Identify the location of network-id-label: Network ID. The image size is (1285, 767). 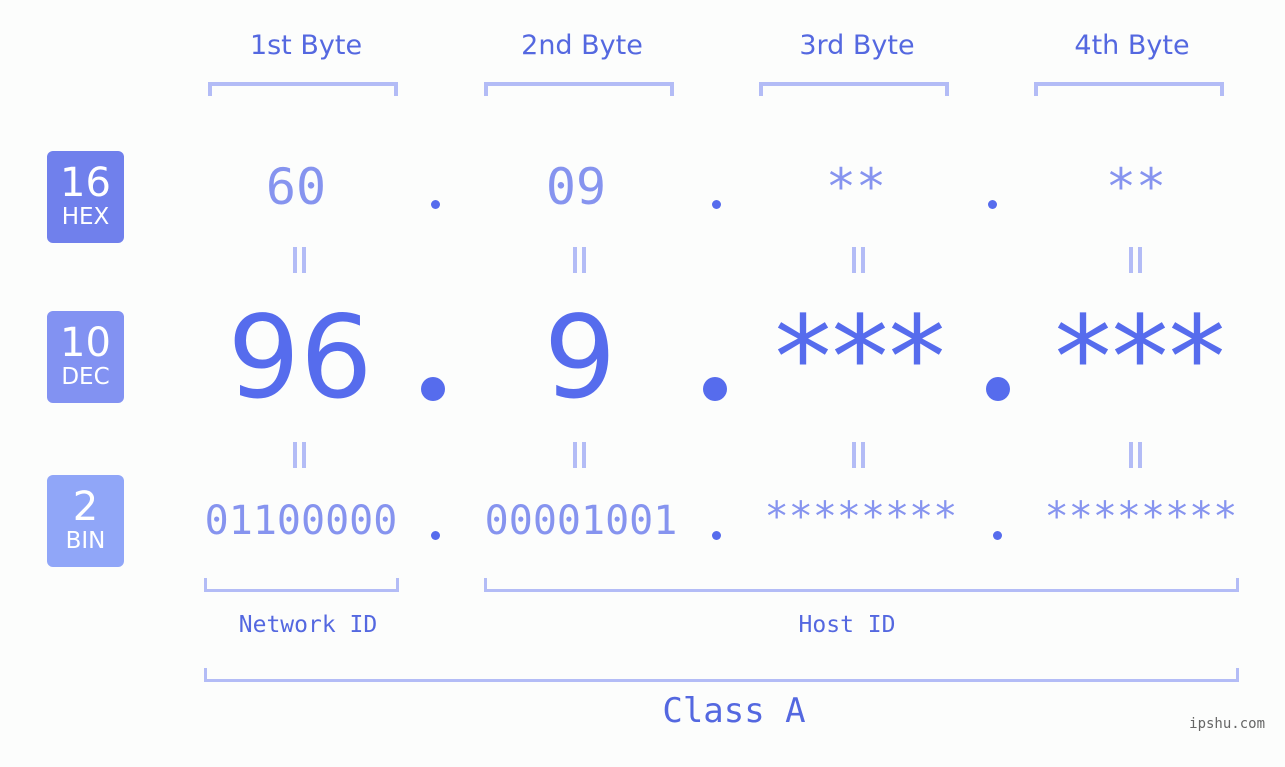
(308, 625).